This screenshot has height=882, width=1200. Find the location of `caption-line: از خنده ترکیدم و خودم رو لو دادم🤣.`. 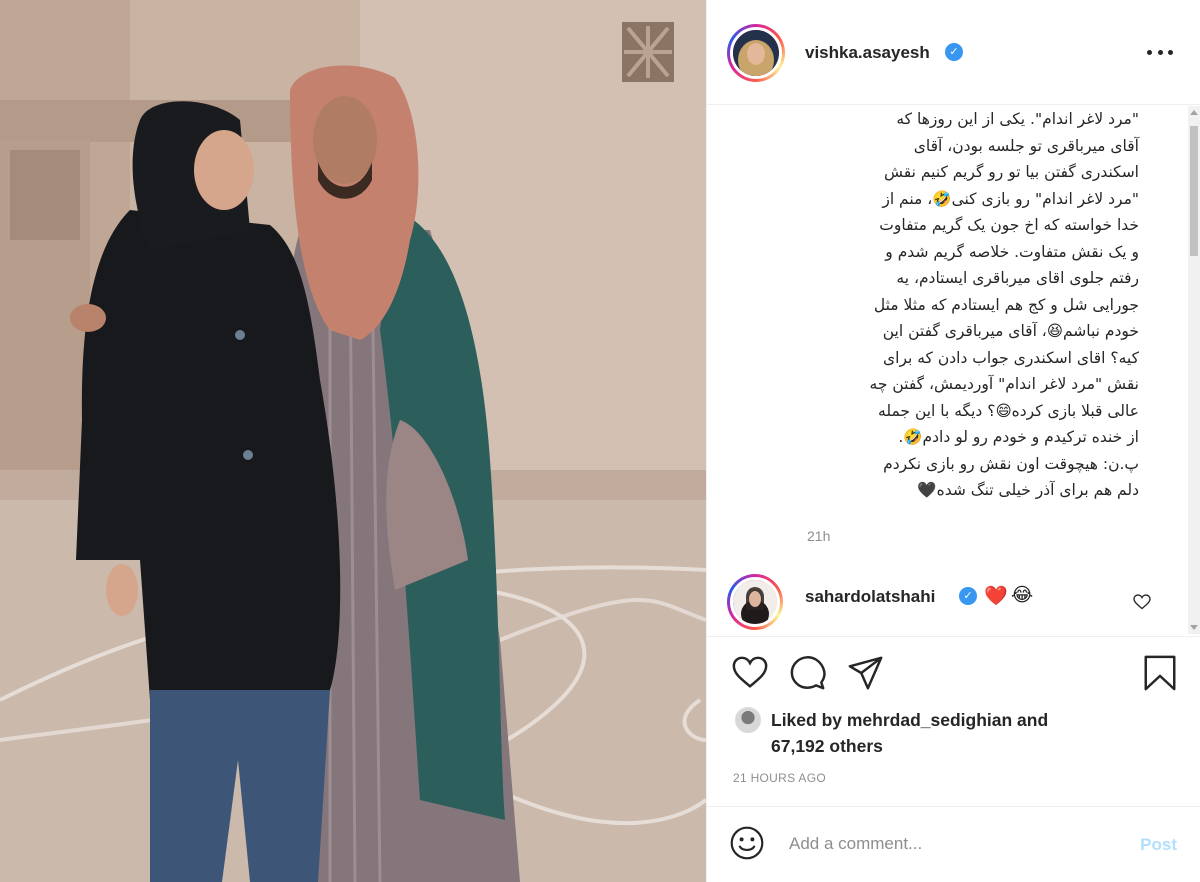

caption-line: از خنده ترکیدم و خودم رو لو دادم🤣. is located at coordinates (1018, 437).